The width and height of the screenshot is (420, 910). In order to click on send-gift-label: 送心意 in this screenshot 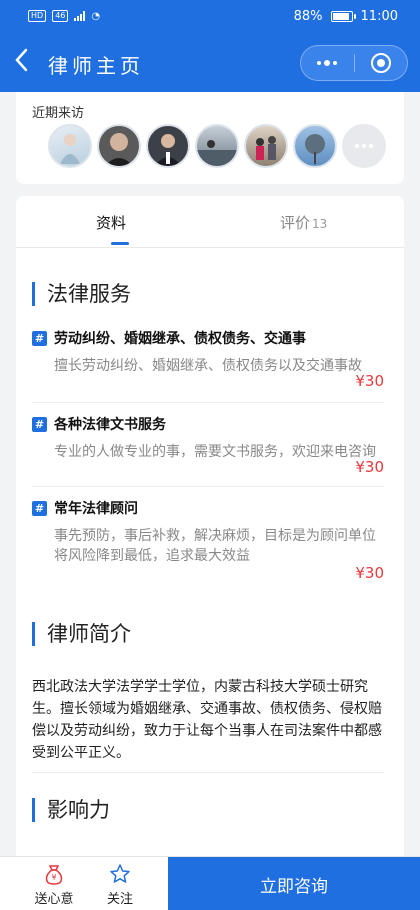, I will do `click(54, 899)`.